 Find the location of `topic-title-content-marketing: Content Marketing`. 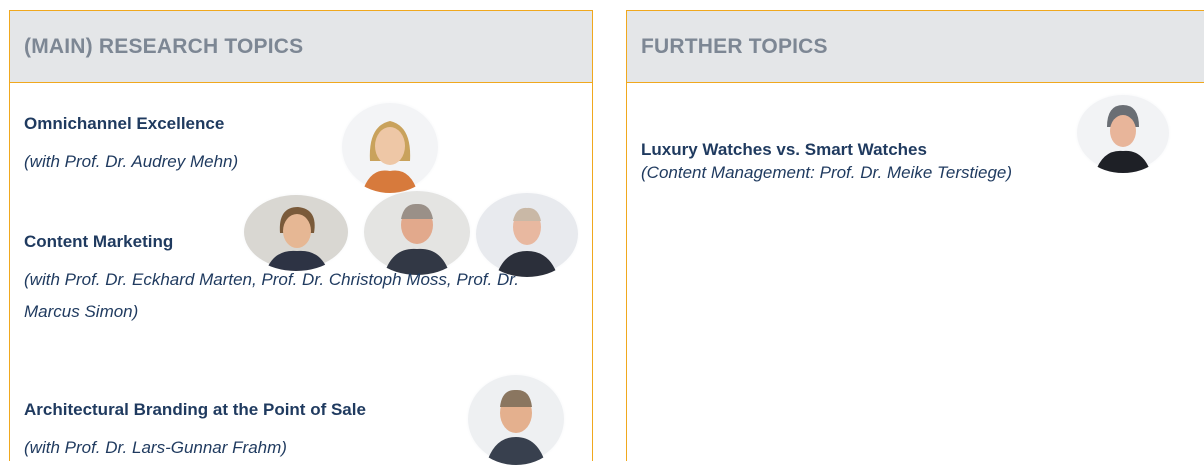

topic-title-content-marketing: Content Marketing is located at coordinates (99, 241).